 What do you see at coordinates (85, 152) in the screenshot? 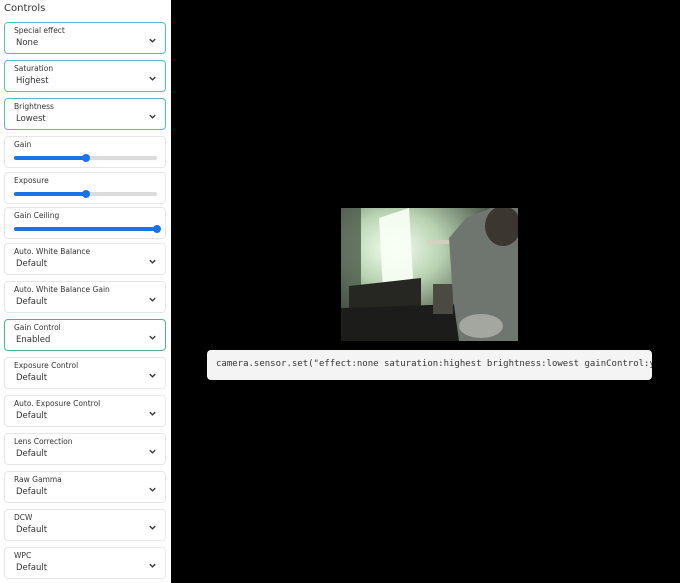
I see `gain-control: Gain` at bounding box center [85, 152].